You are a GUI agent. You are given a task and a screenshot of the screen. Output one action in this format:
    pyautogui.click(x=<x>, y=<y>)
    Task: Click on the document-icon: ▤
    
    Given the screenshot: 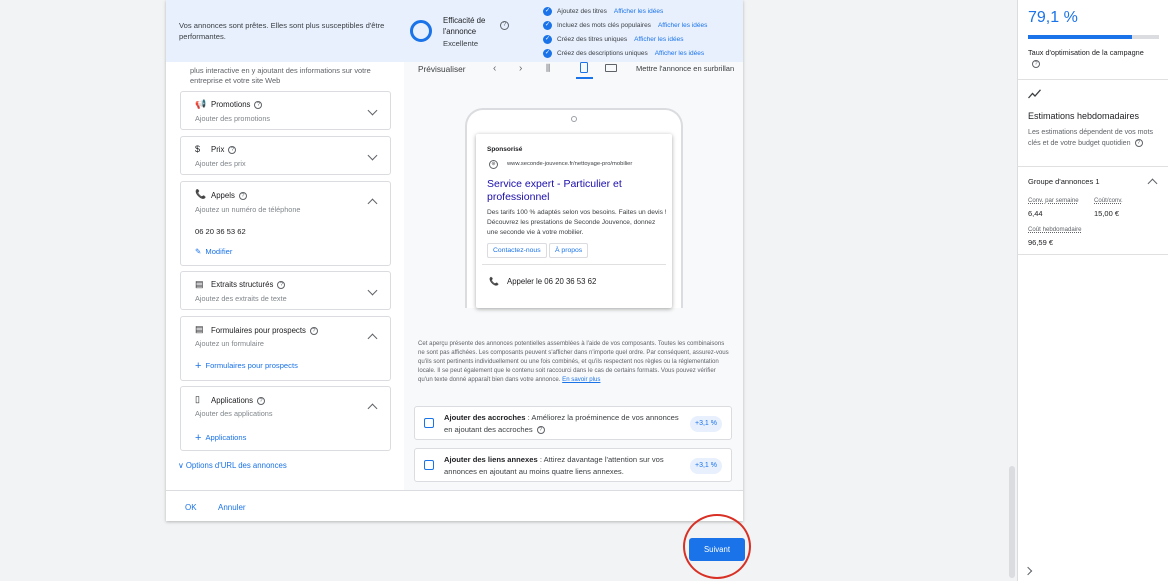 What is the action you would take?
    pyautogui.click(x=199, y=284)
    